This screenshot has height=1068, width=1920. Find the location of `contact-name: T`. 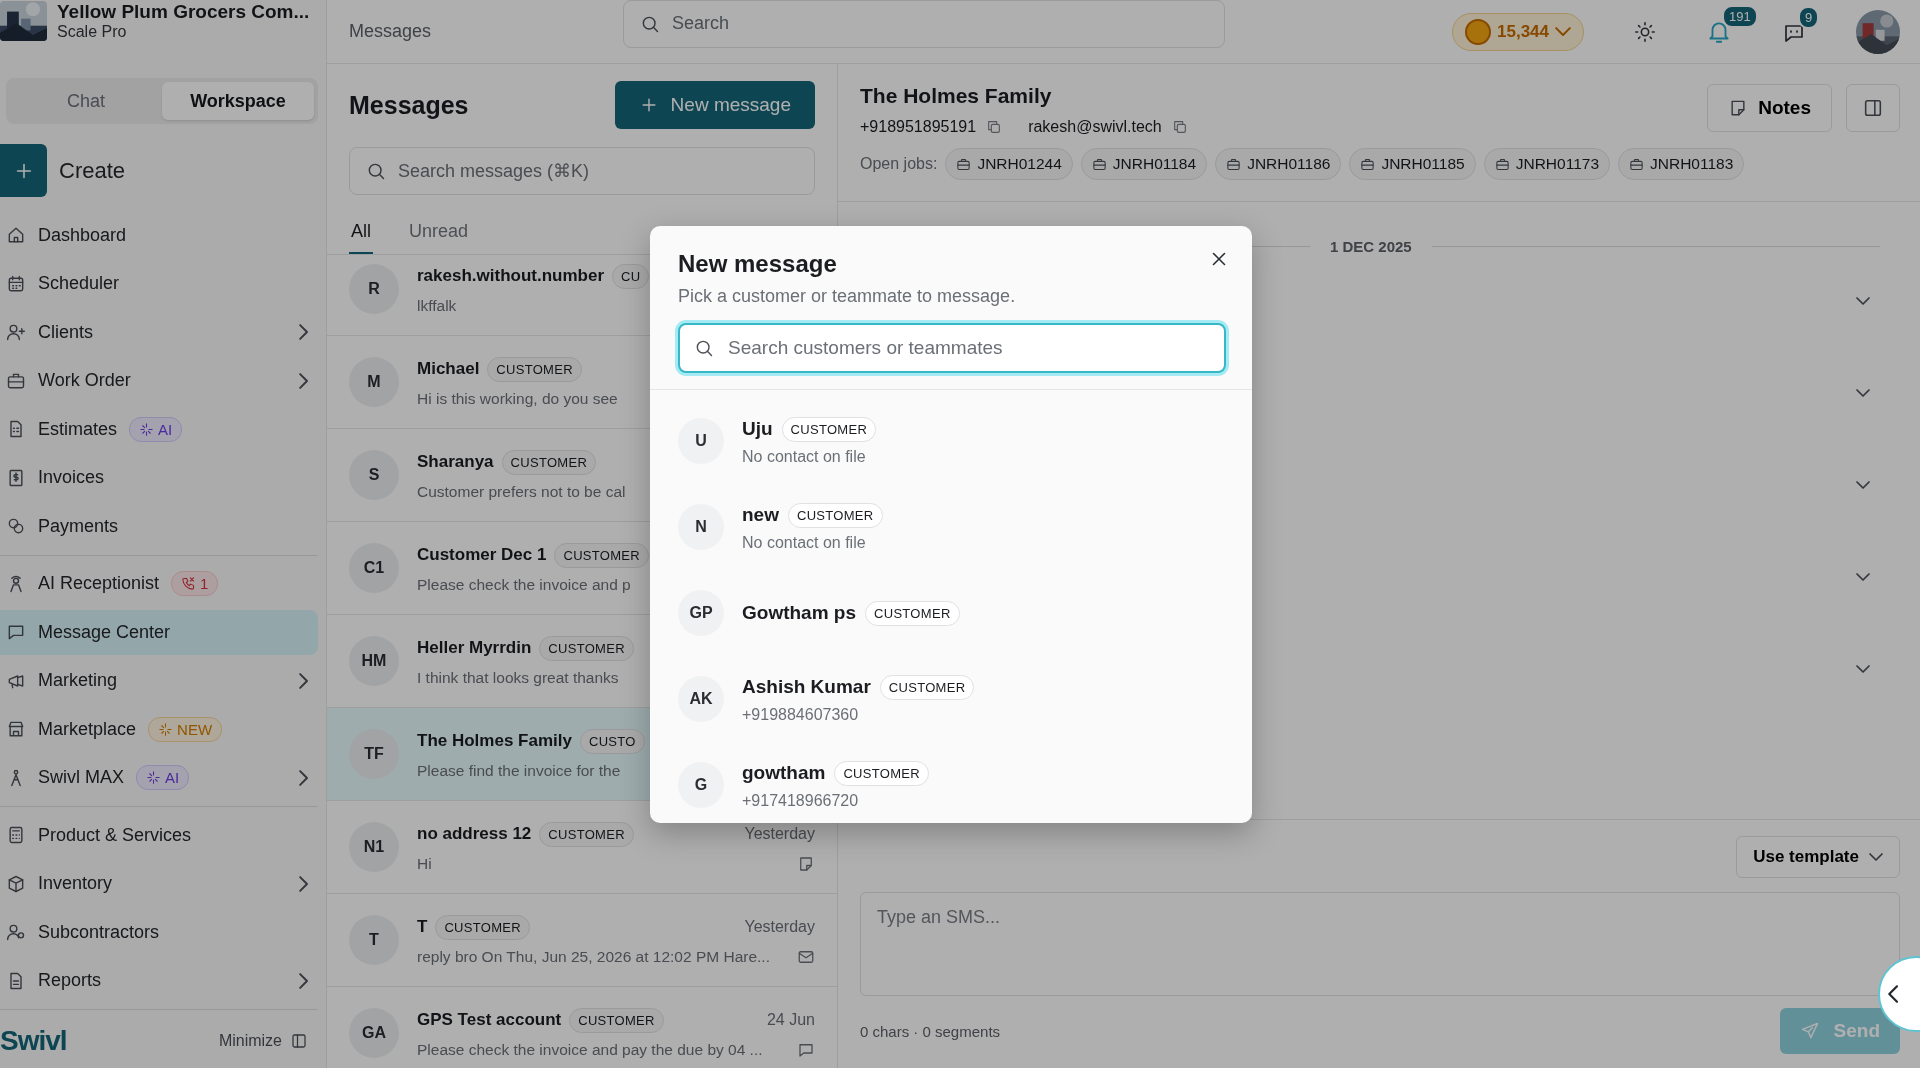

contact-name: T is located at coordinates (422, 927).